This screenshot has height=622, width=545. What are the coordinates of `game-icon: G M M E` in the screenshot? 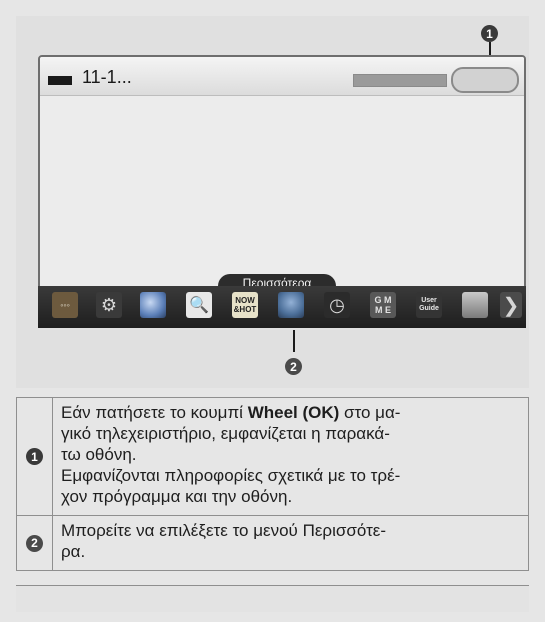 It's located at (383, 305).